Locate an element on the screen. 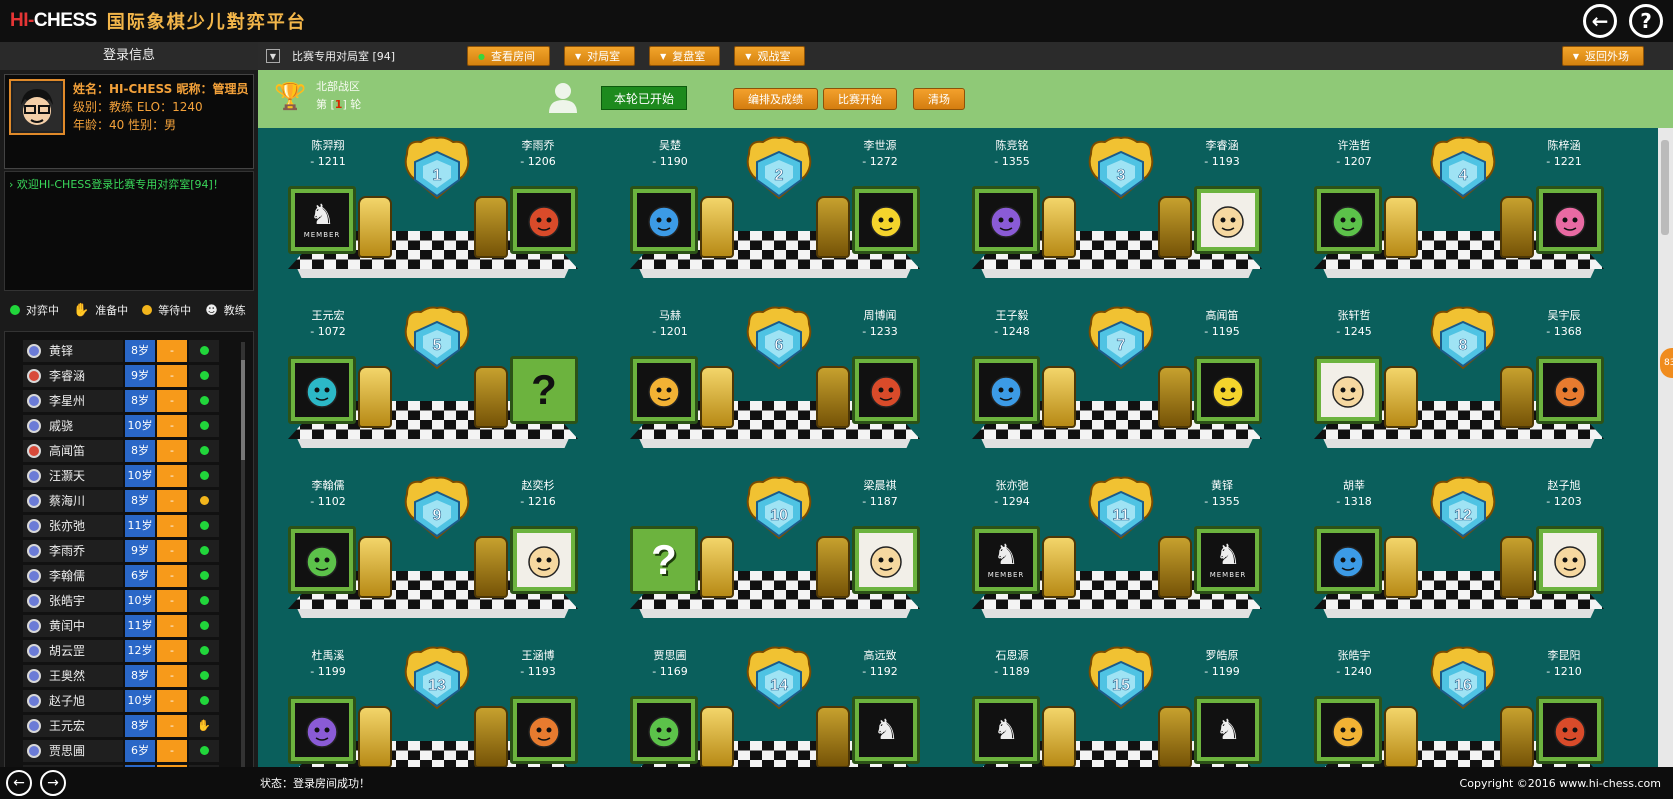 The image size is (1673, 799). table-row: 李雨乔 9岁 - is located at coordinates (138, 550).